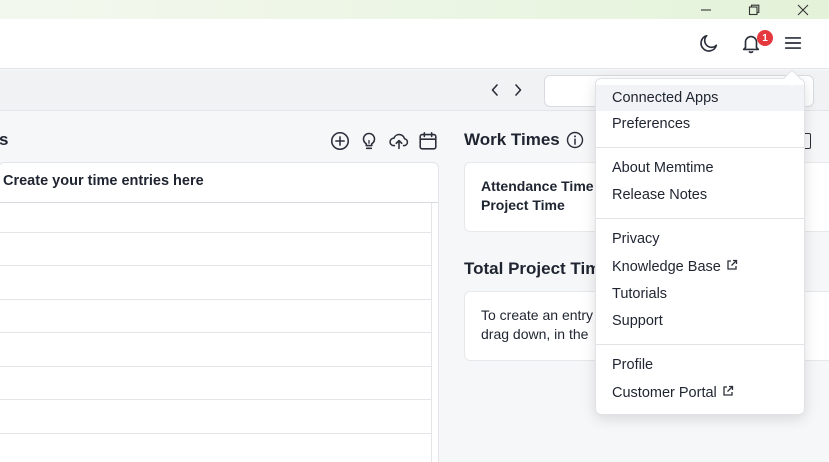  I want to click on work-times-title: Work Times, so click(512, 139).